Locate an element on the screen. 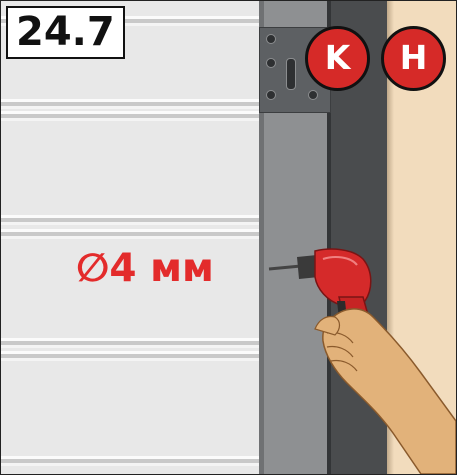 This screenshot has height=475, width=457. hand-icon is located at coordinates (389, 391).